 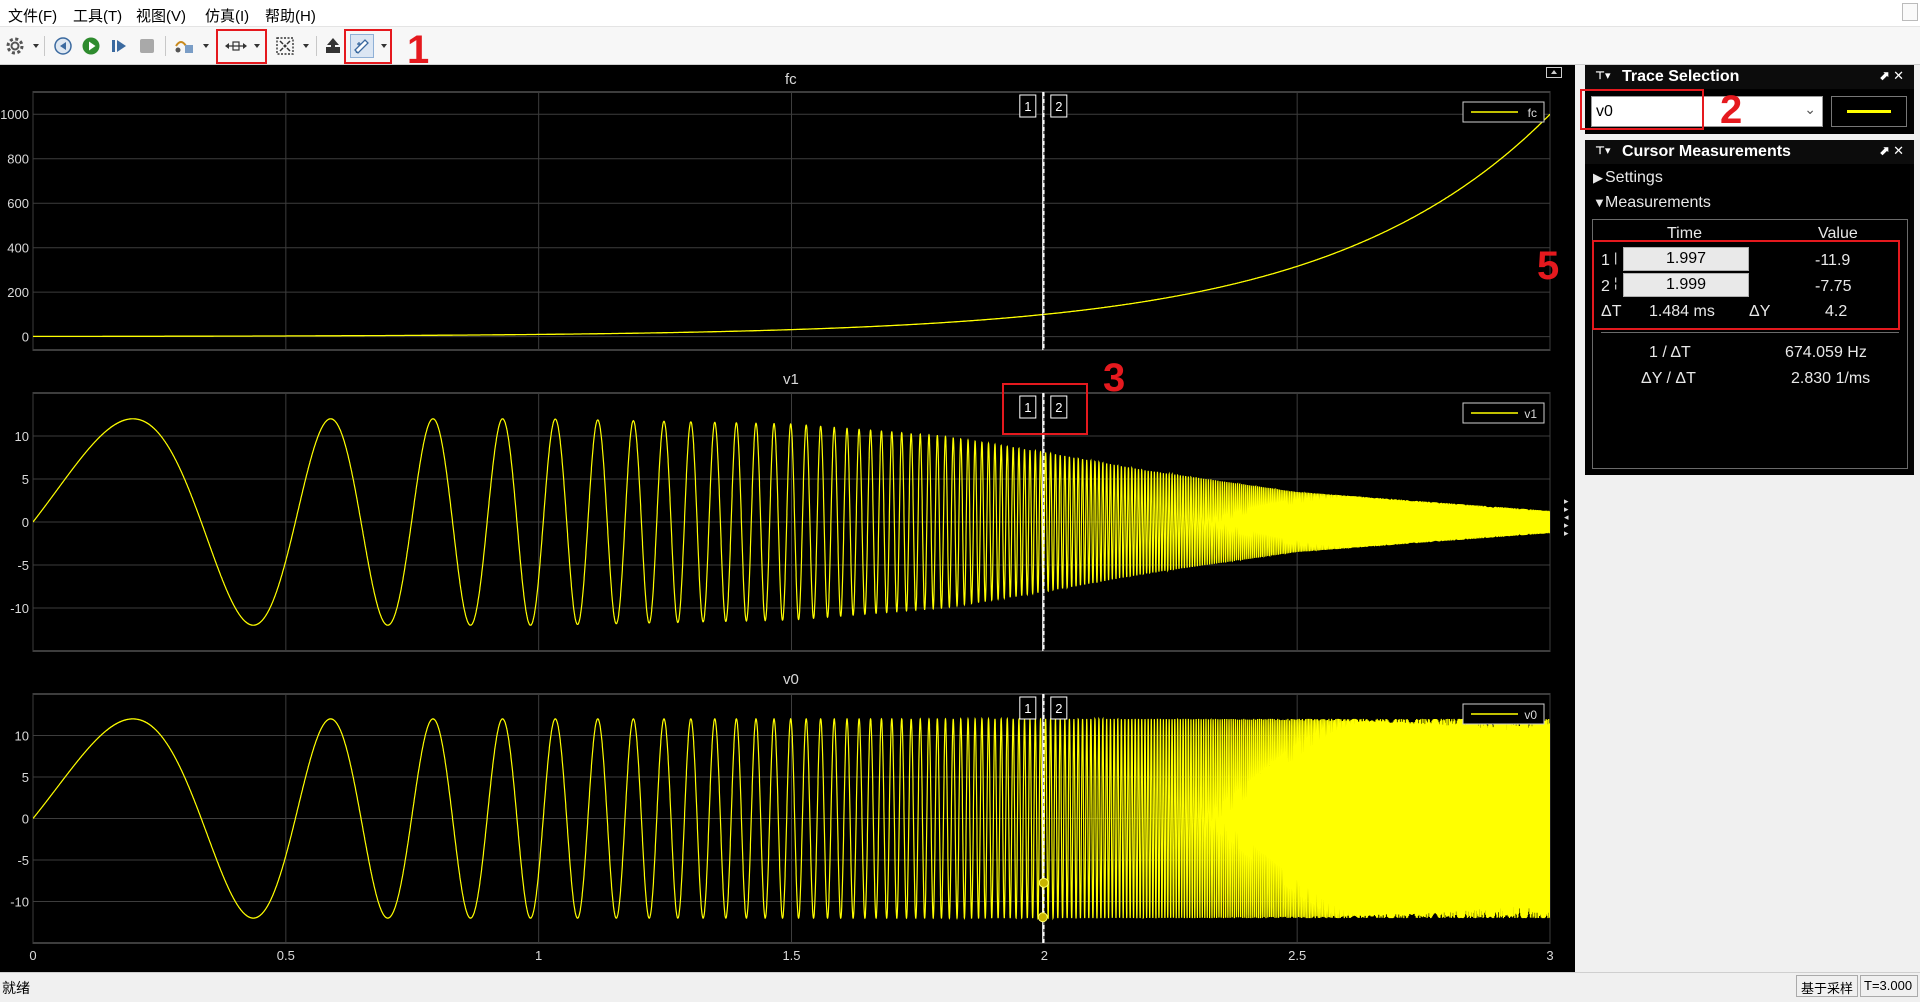 I want to click on annotation-label-2: 2, so click(x=1731, y=110).